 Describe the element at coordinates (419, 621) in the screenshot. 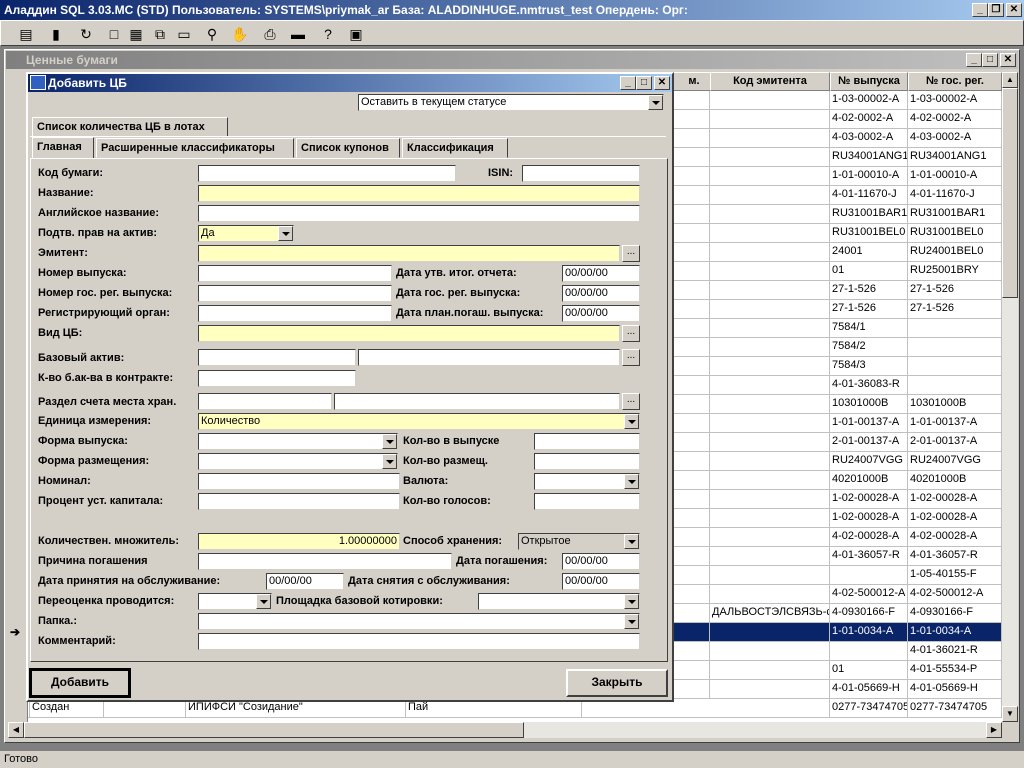

I see `folder-select` at that location.